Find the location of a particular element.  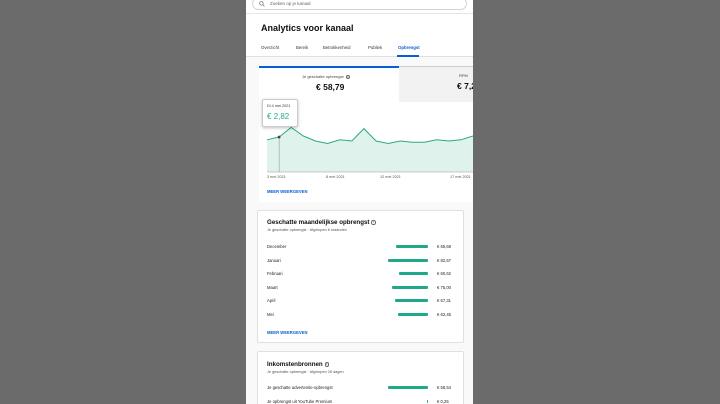

page-title: Analytics voor kanaal is located at coordinates (307, 28).